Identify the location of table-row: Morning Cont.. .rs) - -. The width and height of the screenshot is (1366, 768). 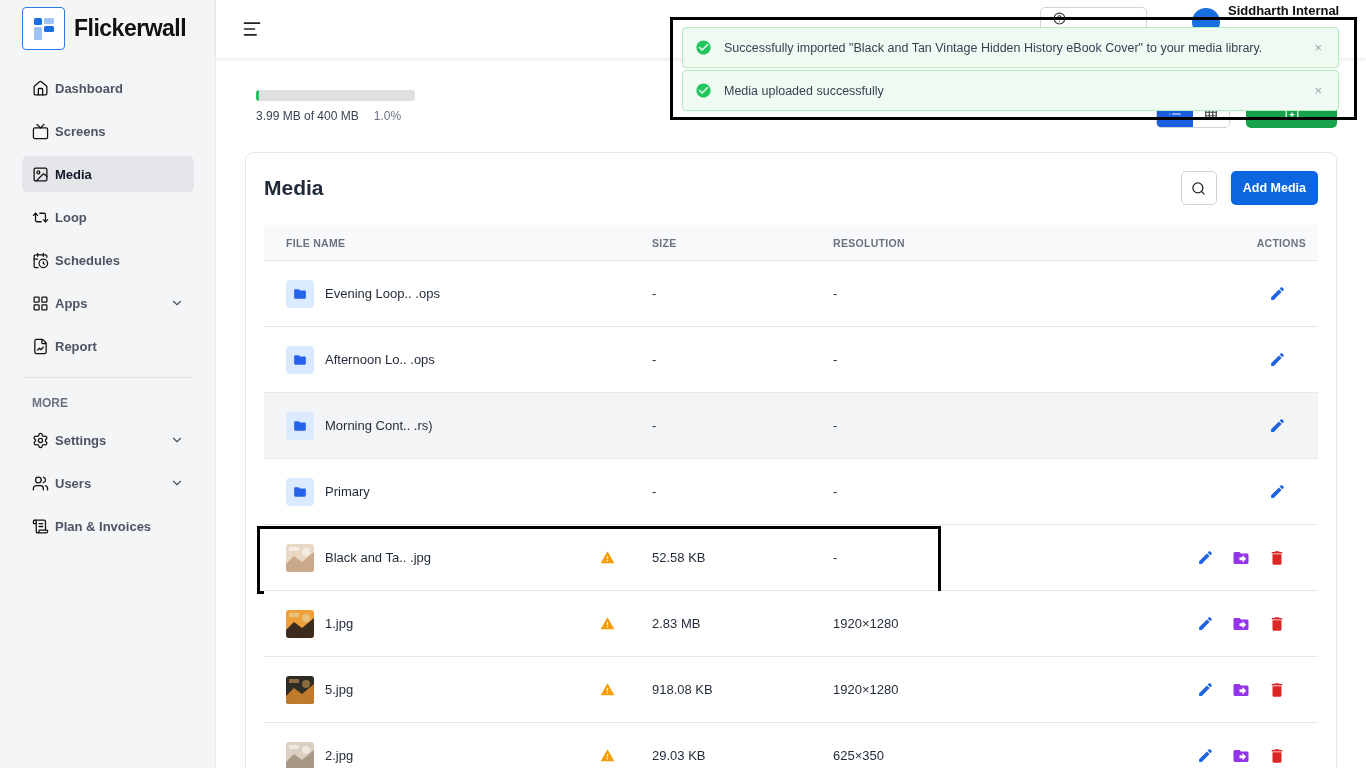
(791, 426).